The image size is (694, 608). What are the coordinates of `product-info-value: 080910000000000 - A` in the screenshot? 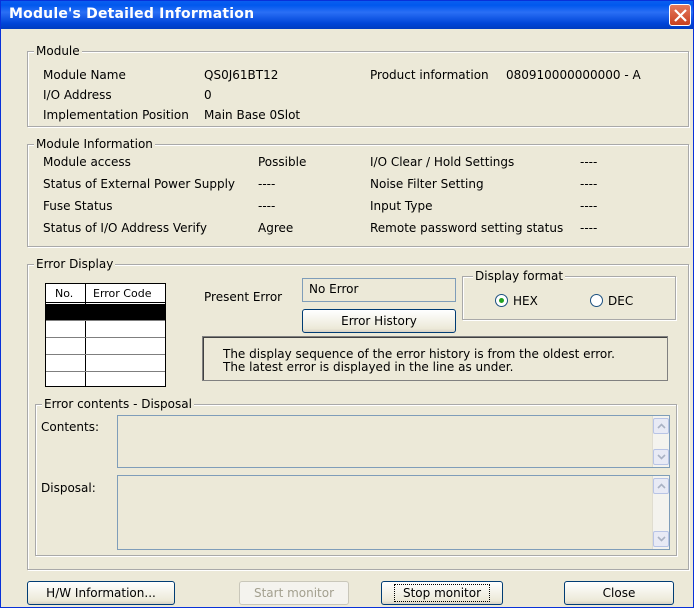 It's located at (573, 75).